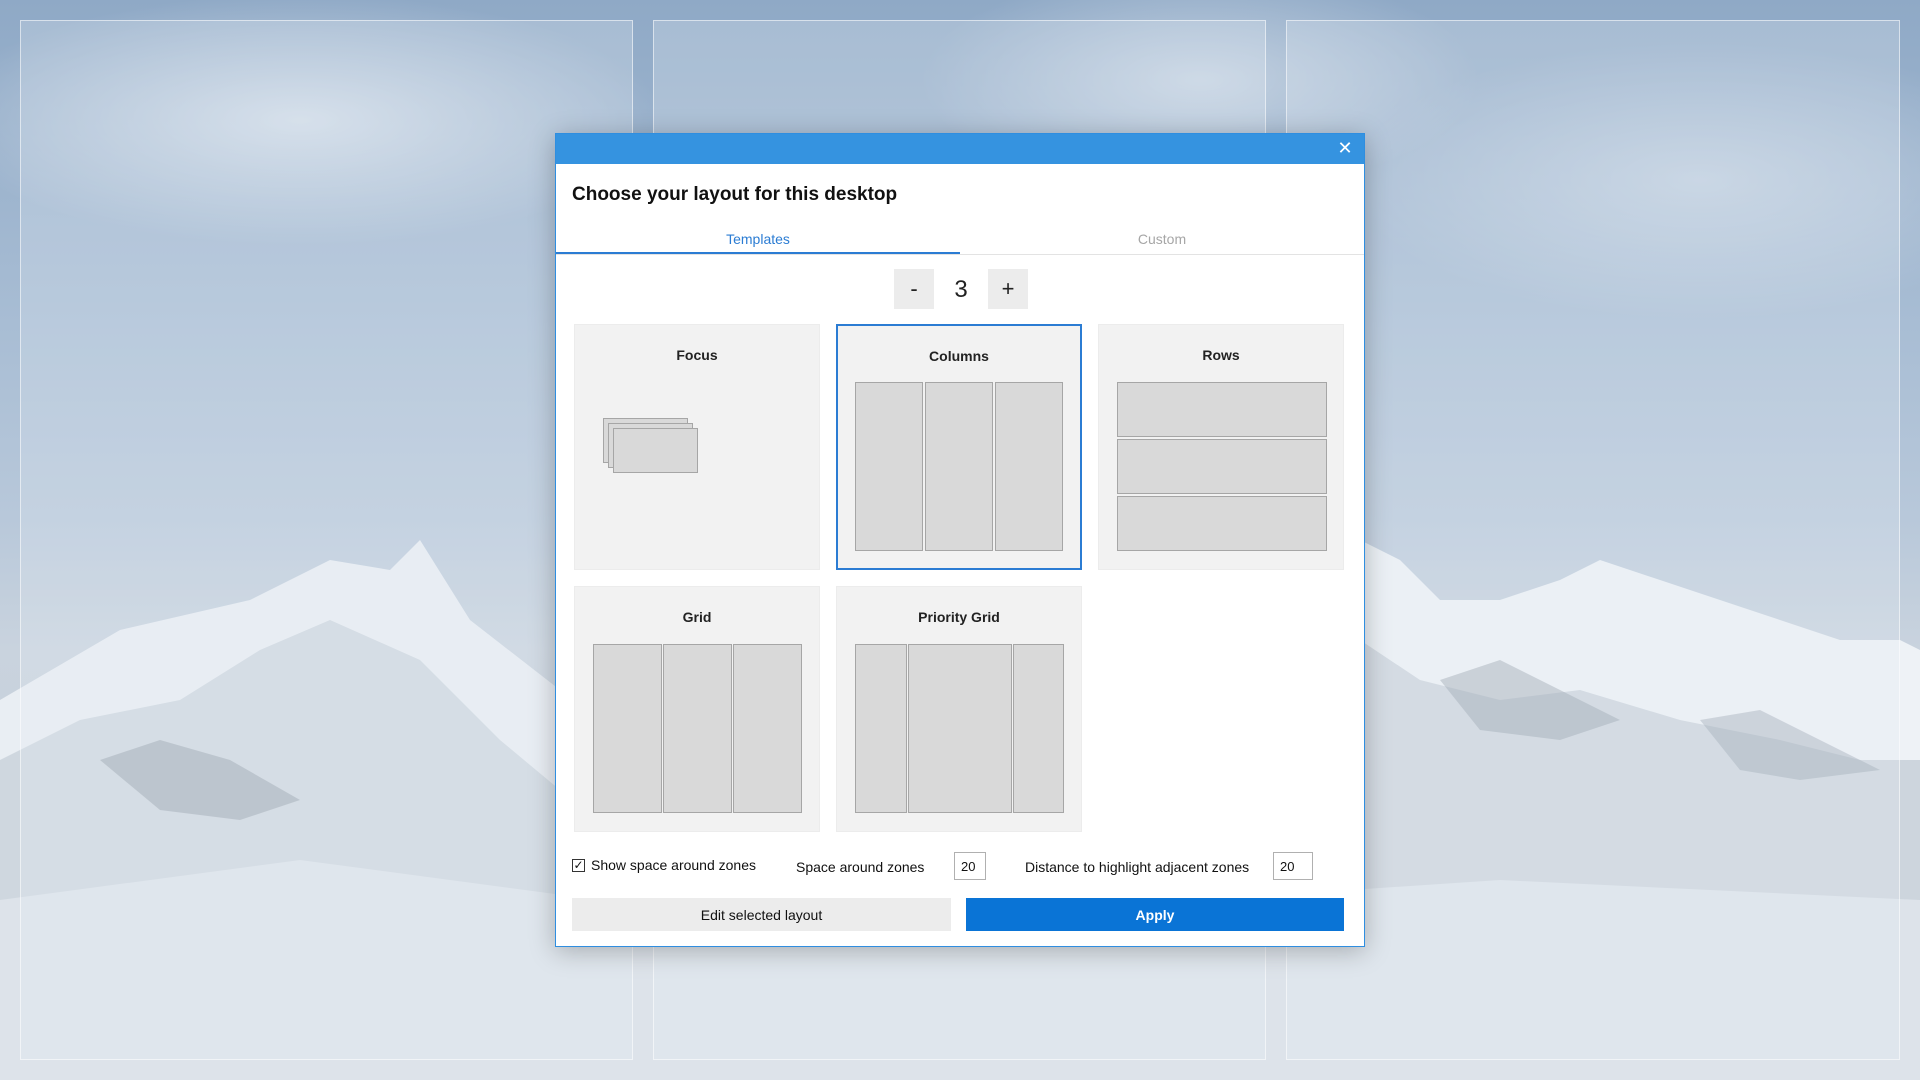 The width and height of the screenshot is (1920, 1080). I want to click on dialog-titlebar: ✕, so click(960, 149).